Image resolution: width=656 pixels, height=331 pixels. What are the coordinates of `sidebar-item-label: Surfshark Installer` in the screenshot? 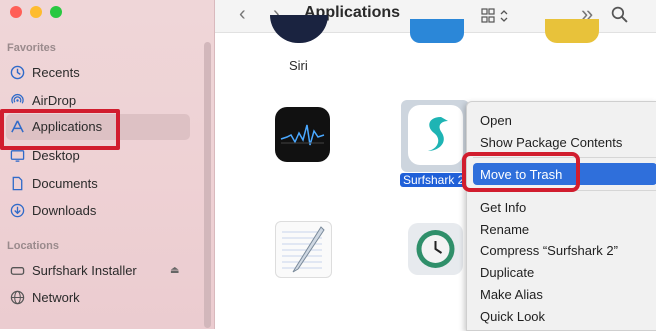 It's located at (84, 270).